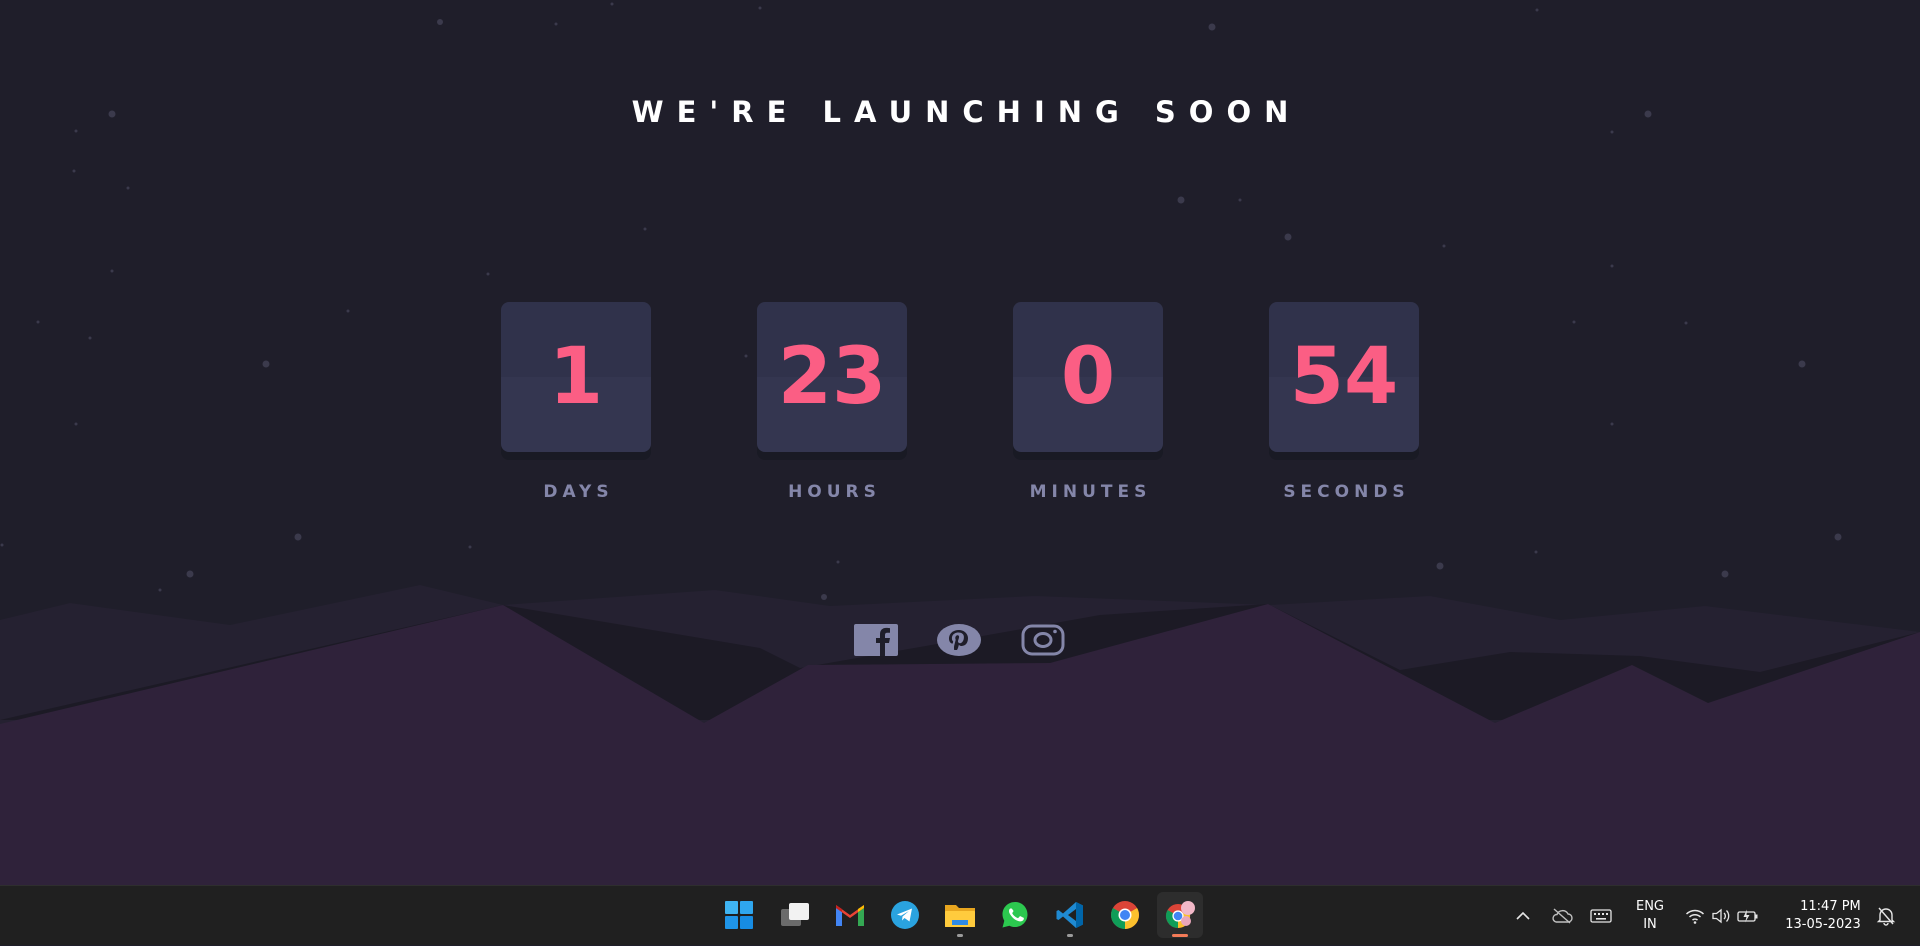 This screenshot has height=946, width=1920. I want to click on facebook-link, so click(876, 640).